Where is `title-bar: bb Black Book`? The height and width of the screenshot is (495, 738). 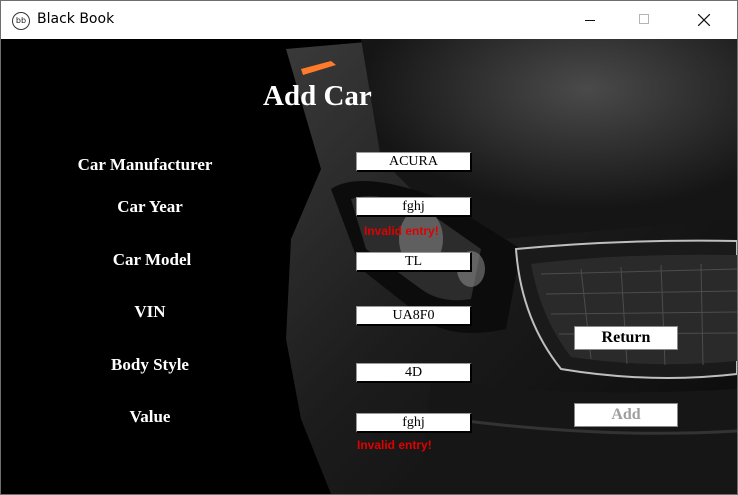 title-bar: bb Black Book is located at coordinates (369, 20).